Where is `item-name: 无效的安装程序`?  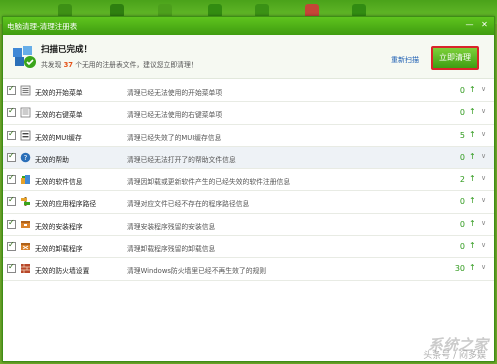
item-name: 无效的安装程序 is located at coordinates (59, 226).